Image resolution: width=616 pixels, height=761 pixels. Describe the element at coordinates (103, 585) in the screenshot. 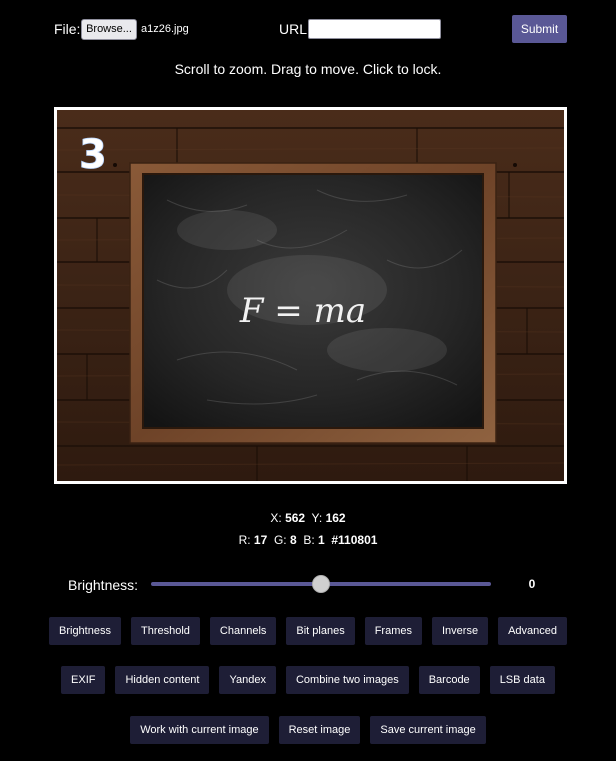

I see `brightness-slider-label: Brightness:` at that location.